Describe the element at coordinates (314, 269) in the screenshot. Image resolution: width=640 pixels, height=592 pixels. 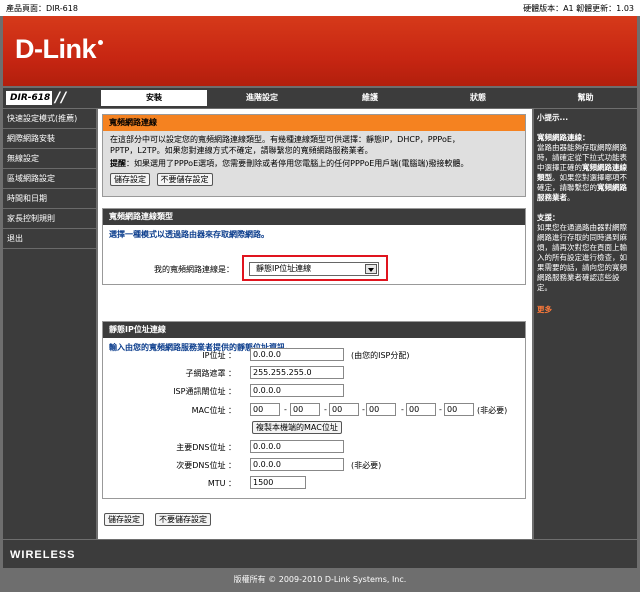
I see `connection-type-select: 靜態IP位址連線` at that location.